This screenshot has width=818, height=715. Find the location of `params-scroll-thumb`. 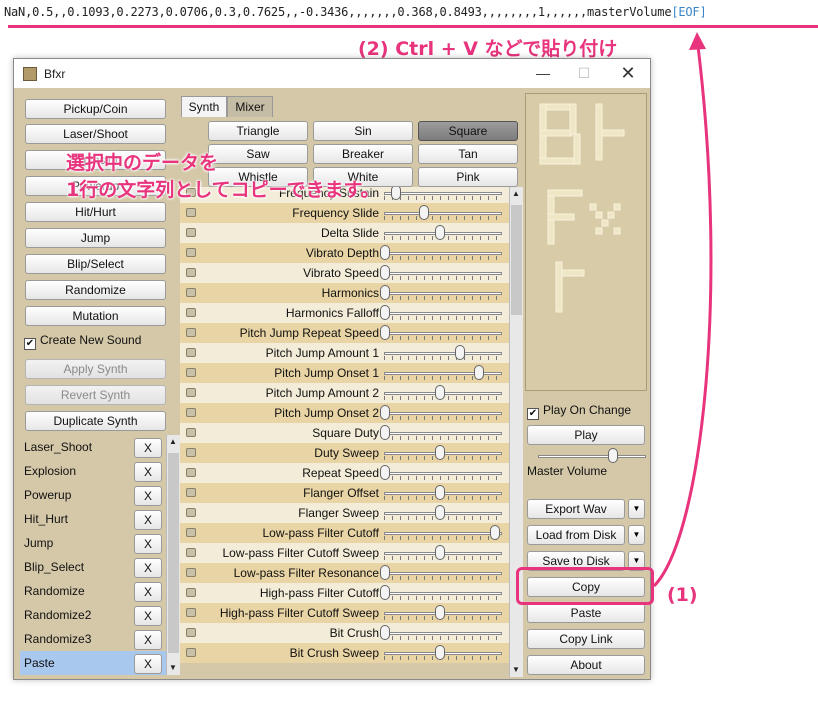

params-scroll-thumb is located at coordinates (516, 260).